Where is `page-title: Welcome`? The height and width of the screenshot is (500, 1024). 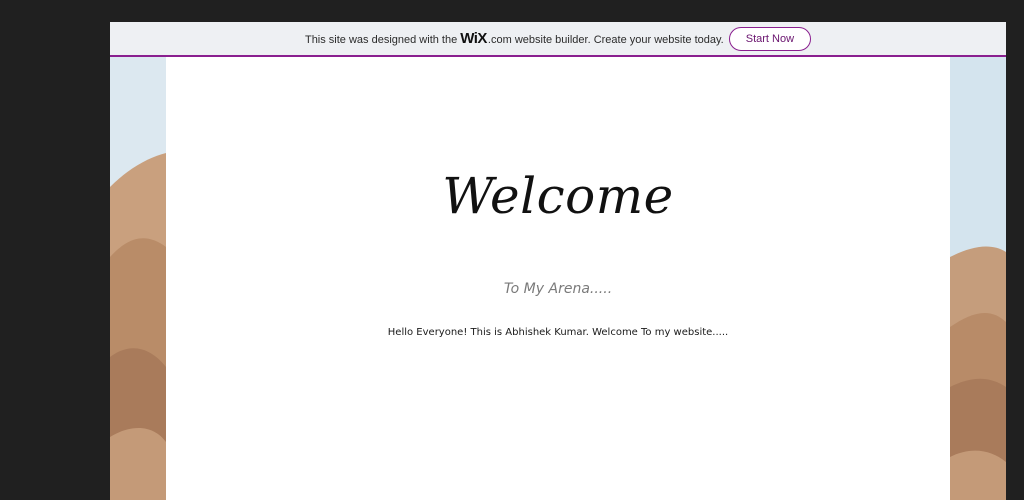
page-title: Welcome is located at coordinates (558, 196).